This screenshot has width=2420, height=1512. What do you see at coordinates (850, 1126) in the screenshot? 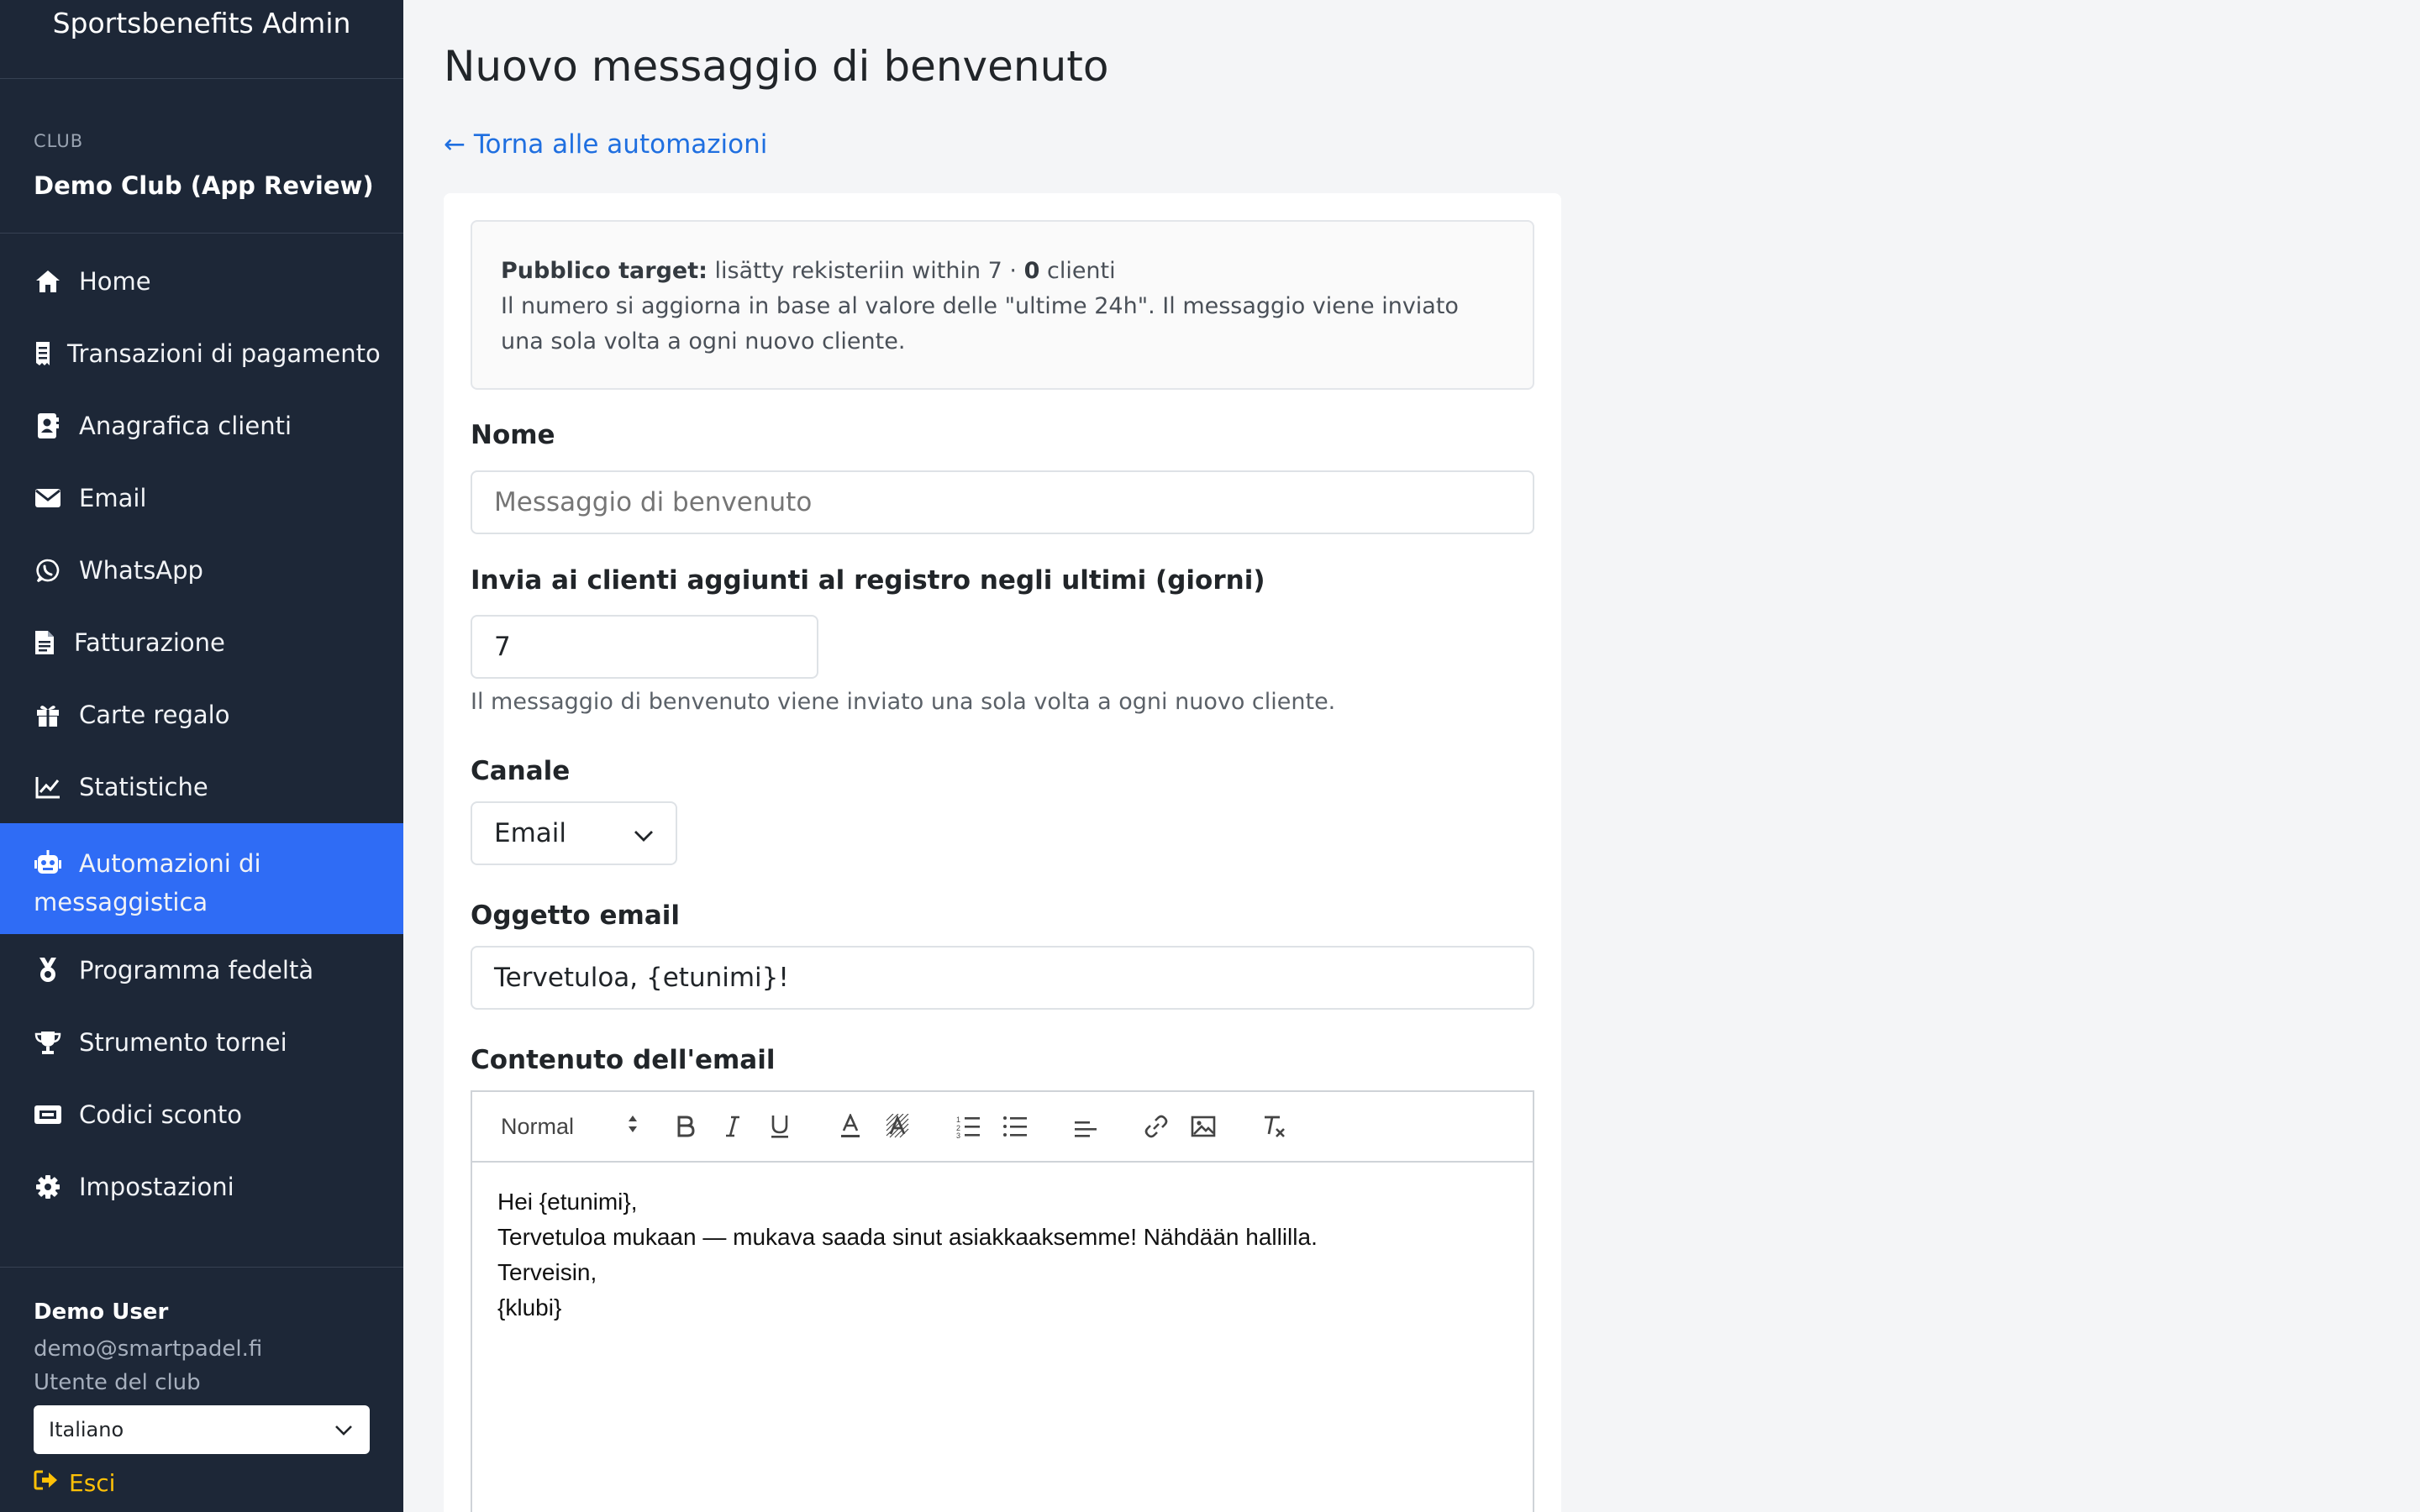
I see `text-color-icon` at bounding box center [850, 1126].